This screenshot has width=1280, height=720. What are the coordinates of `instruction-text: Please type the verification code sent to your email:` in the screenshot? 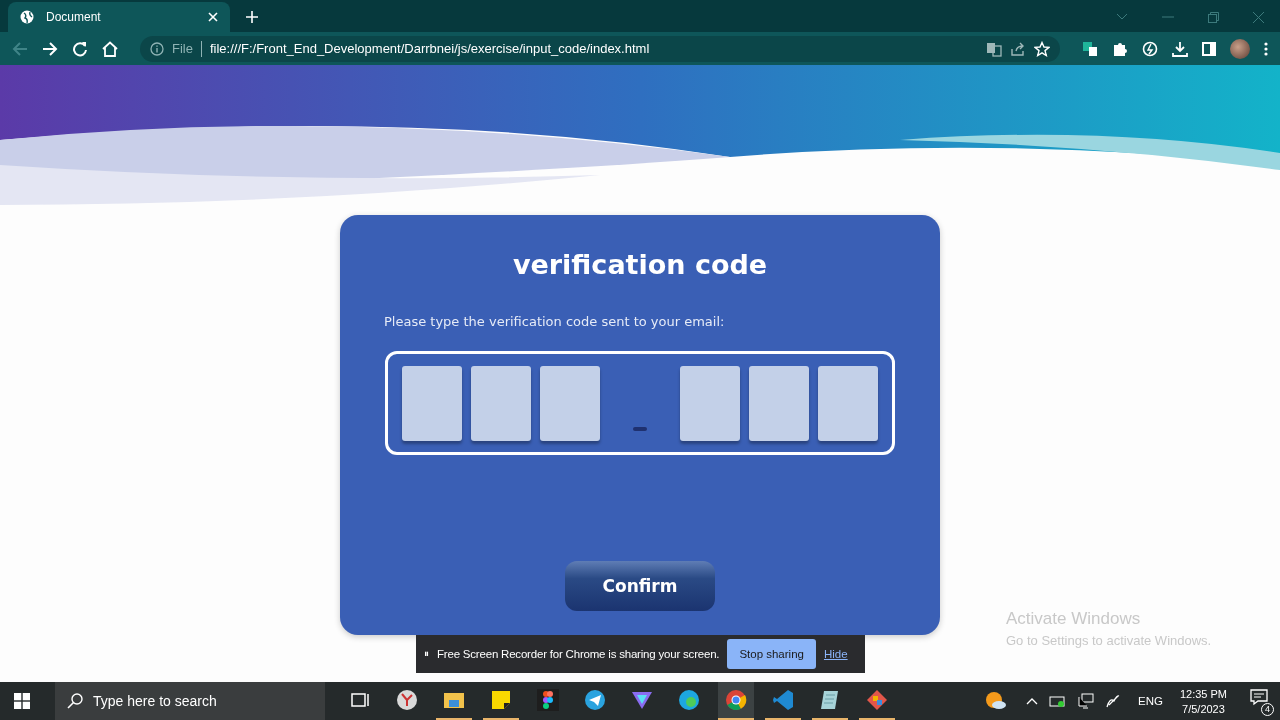 It's located at (554, 321).